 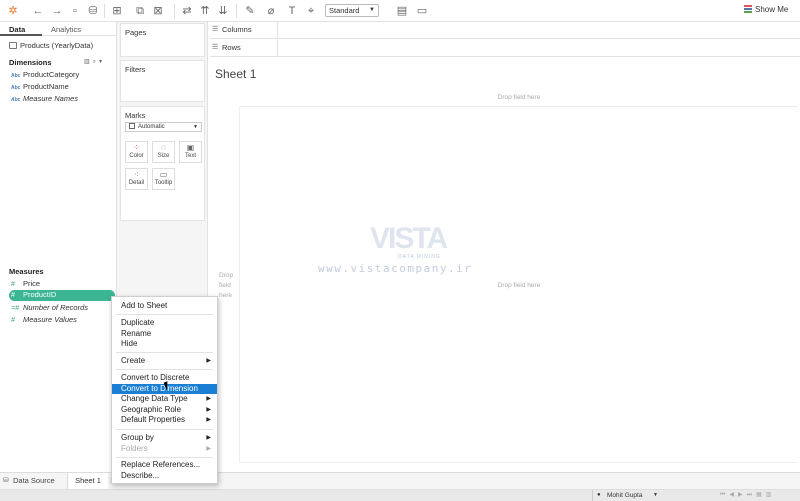 I want to click on tab-data-source: ⛁ Data Source, so click(x=34, y=481).